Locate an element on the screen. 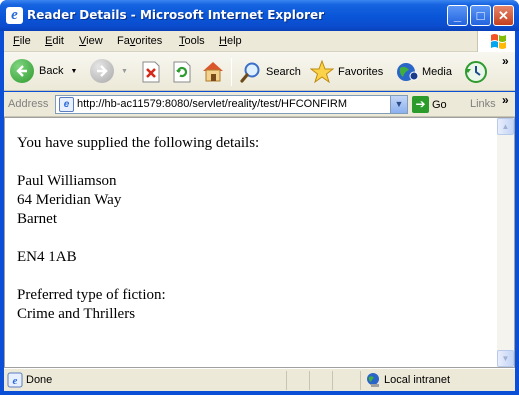 This screenshot has height=395, width=519. toolbar-separator is located at coordinates (231, 72).